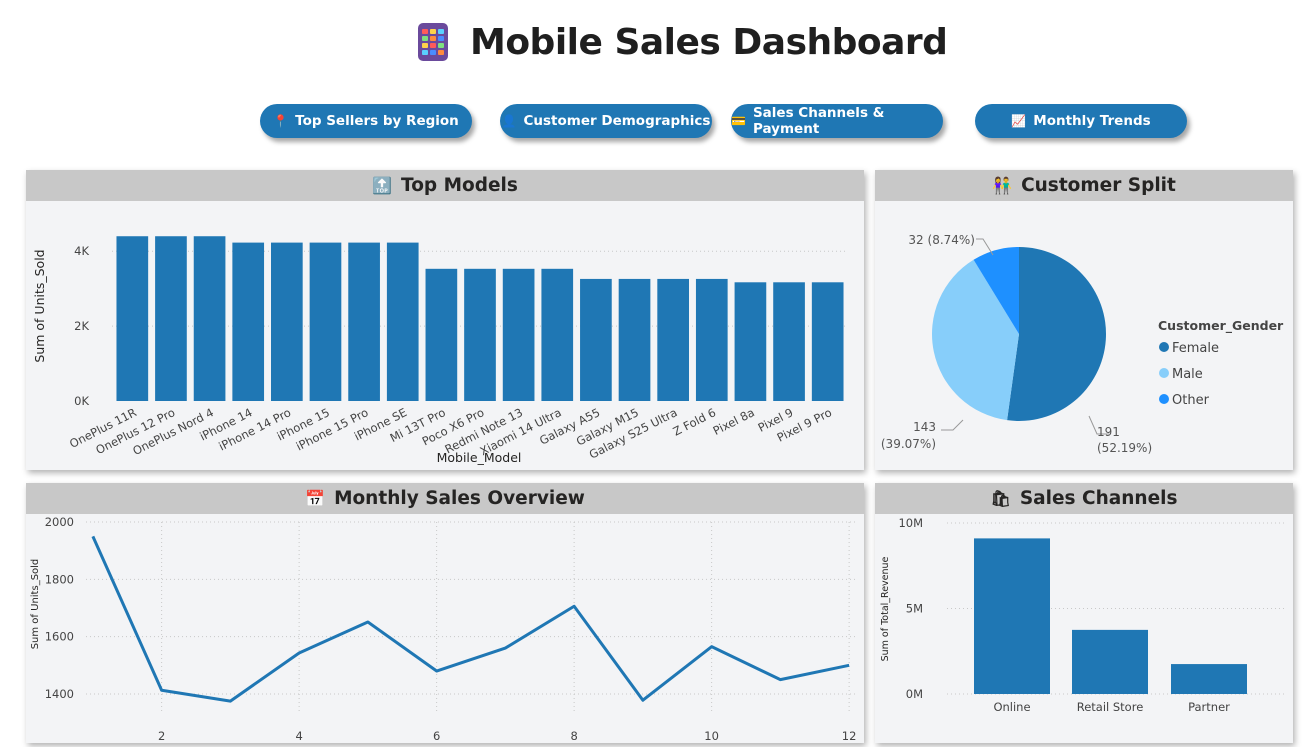  What do you see at coordinates (433, 42) in the screenshot?
I see `mobile-phone-icon` at bounding box center [433, 42].